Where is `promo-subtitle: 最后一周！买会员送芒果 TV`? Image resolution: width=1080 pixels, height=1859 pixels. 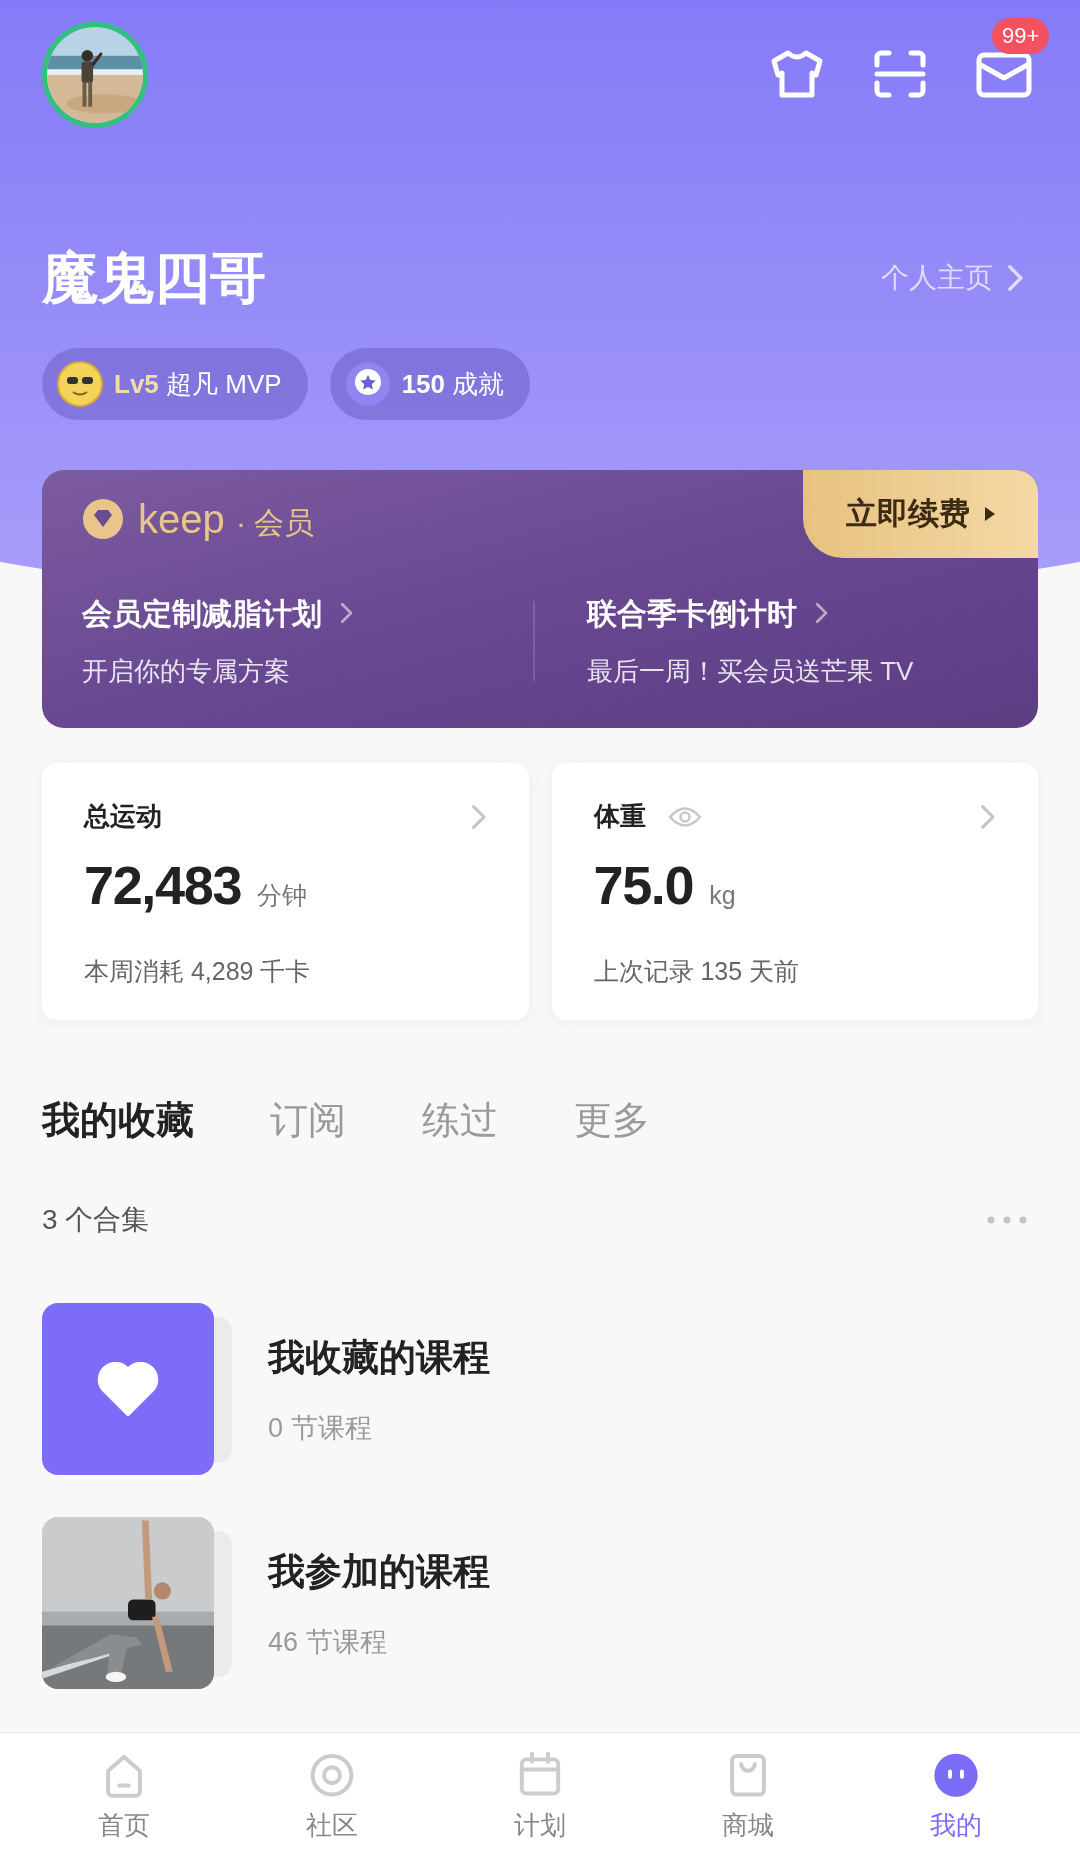 promo-subtitle: 最后一周！买会员送芒果 TV is located at coordinates (751, 671).